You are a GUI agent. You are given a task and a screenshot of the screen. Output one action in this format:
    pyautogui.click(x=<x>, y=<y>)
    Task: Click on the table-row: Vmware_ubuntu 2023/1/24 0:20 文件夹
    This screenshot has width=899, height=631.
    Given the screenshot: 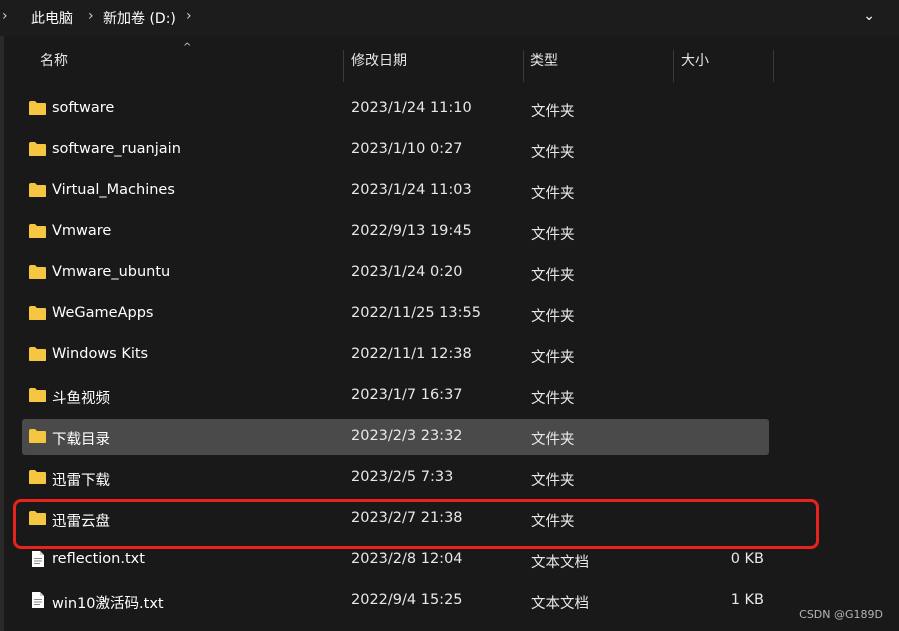 What is the action you would take?
    pyautogui.click(x=395, y=273)
    